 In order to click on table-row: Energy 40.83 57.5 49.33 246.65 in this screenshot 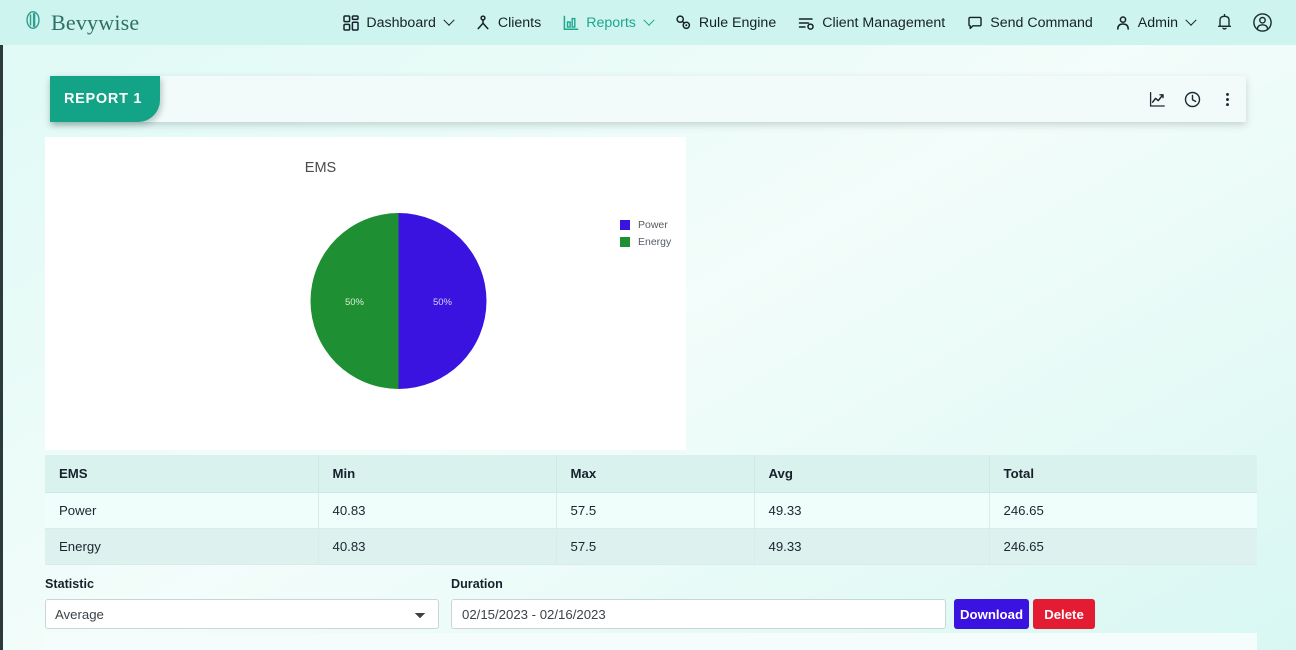, I will do `click(651, 546)`.